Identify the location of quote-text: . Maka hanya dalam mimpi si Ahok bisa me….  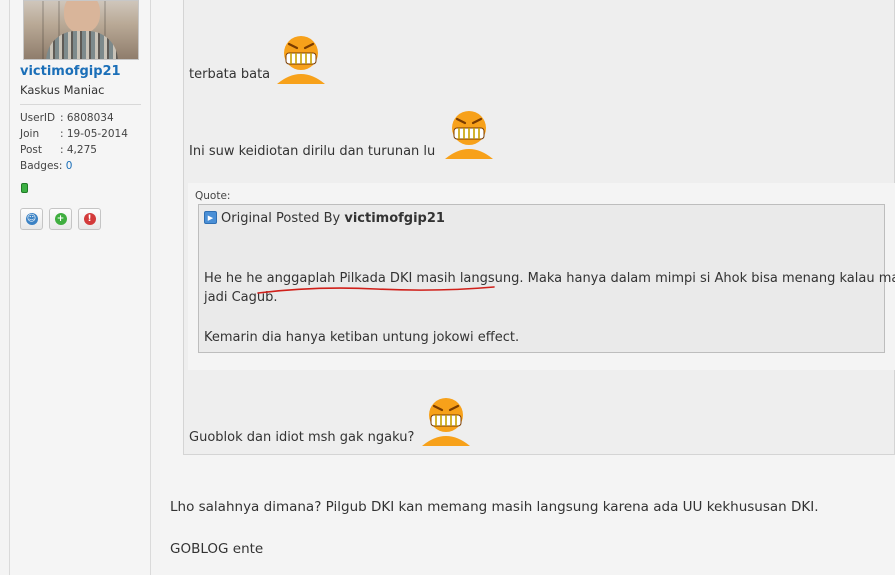
(707, 278).